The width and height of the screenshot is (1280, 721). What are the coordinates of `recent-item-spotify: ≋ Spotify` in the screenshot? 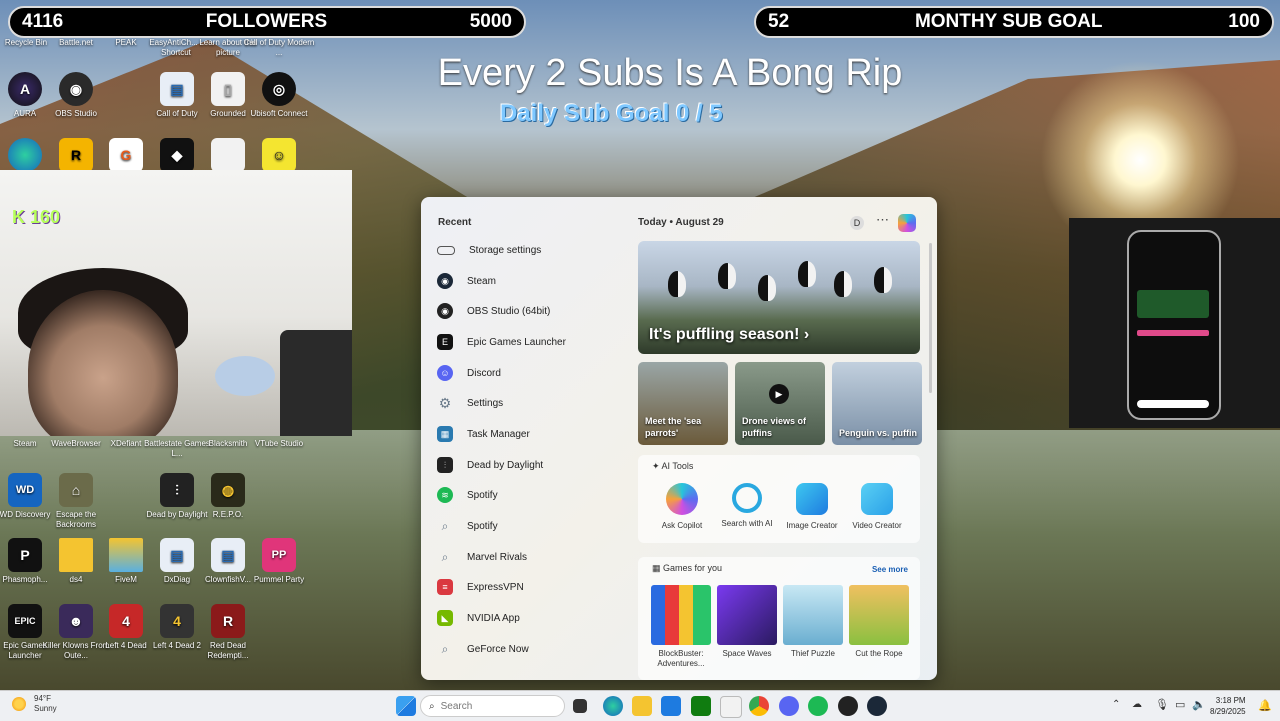 It's located at (532, 495).